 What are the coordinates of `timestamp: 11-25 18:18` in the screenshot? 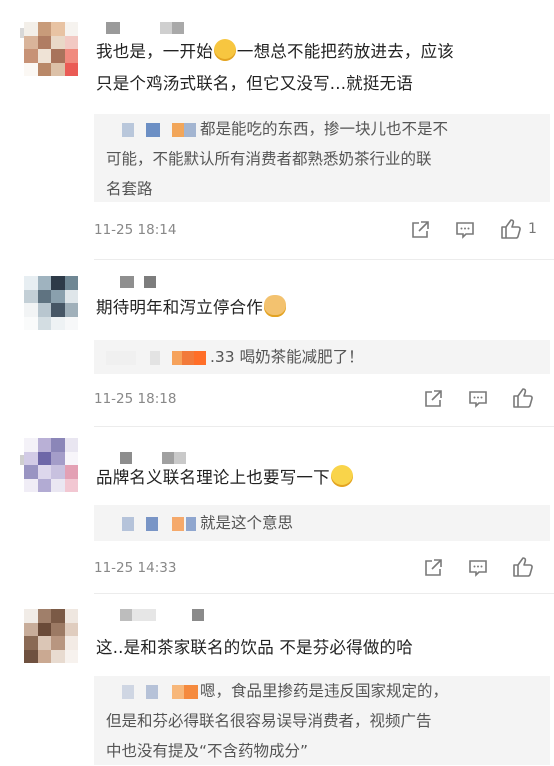 It's located at (135, 399).